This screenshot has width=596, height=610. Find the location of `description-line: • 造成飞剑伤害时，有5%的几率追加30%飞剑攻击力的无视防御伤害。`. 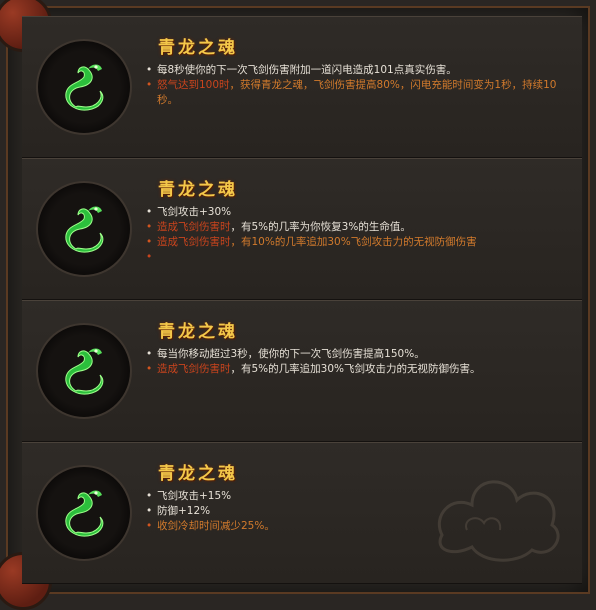

description-line: • 造成飞剑伤害时，有5%的几率追加30%飞剑攻击力的无视防御伤害。 is located at coordinates (313, 369).